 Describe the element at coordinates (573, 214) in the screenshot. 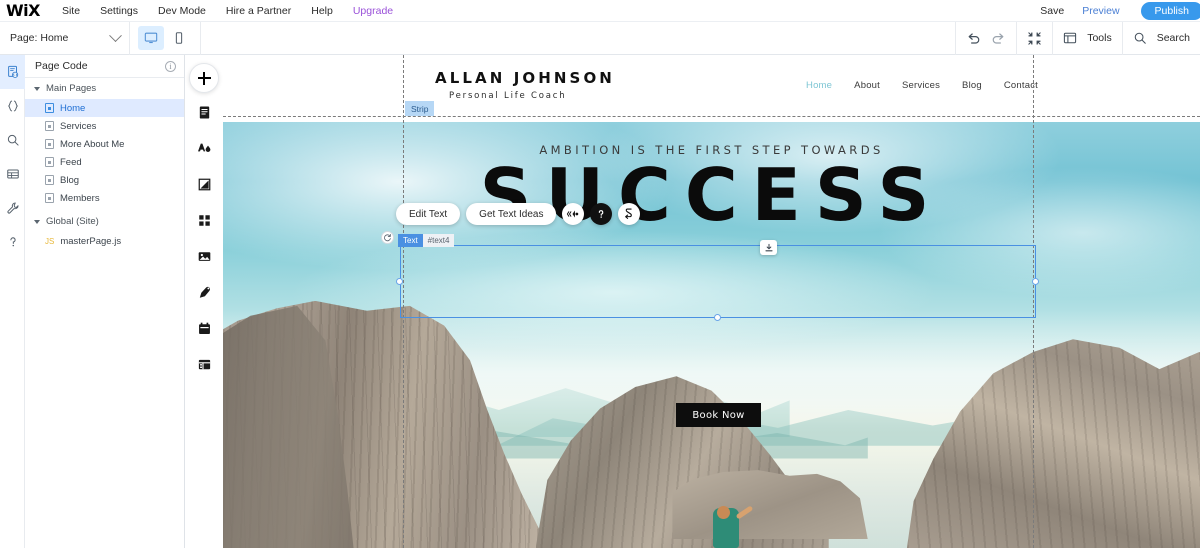

I see `animation-effects-button` at that location.